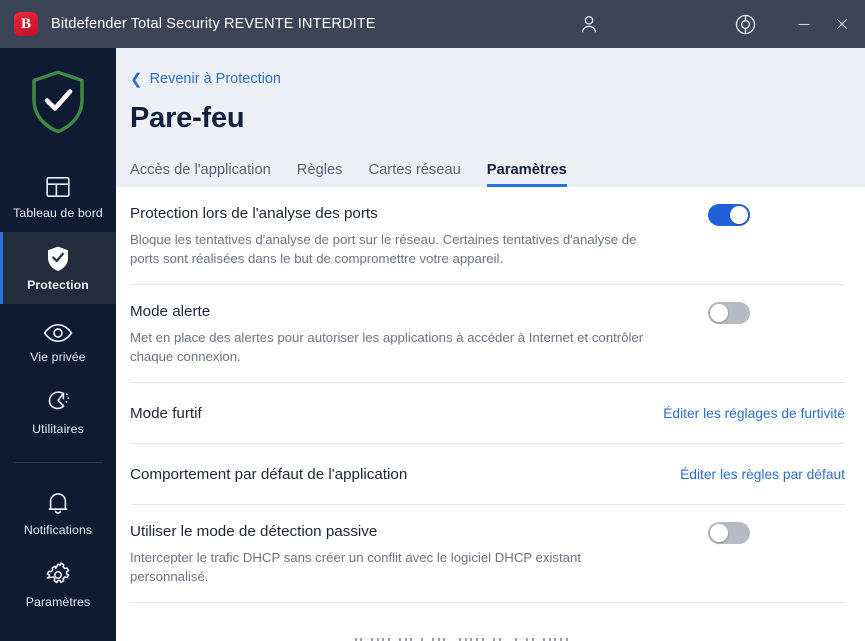 The height and width of the screenshot is (641, 865). I want to click on shield-check-icon, so click(58, 104).